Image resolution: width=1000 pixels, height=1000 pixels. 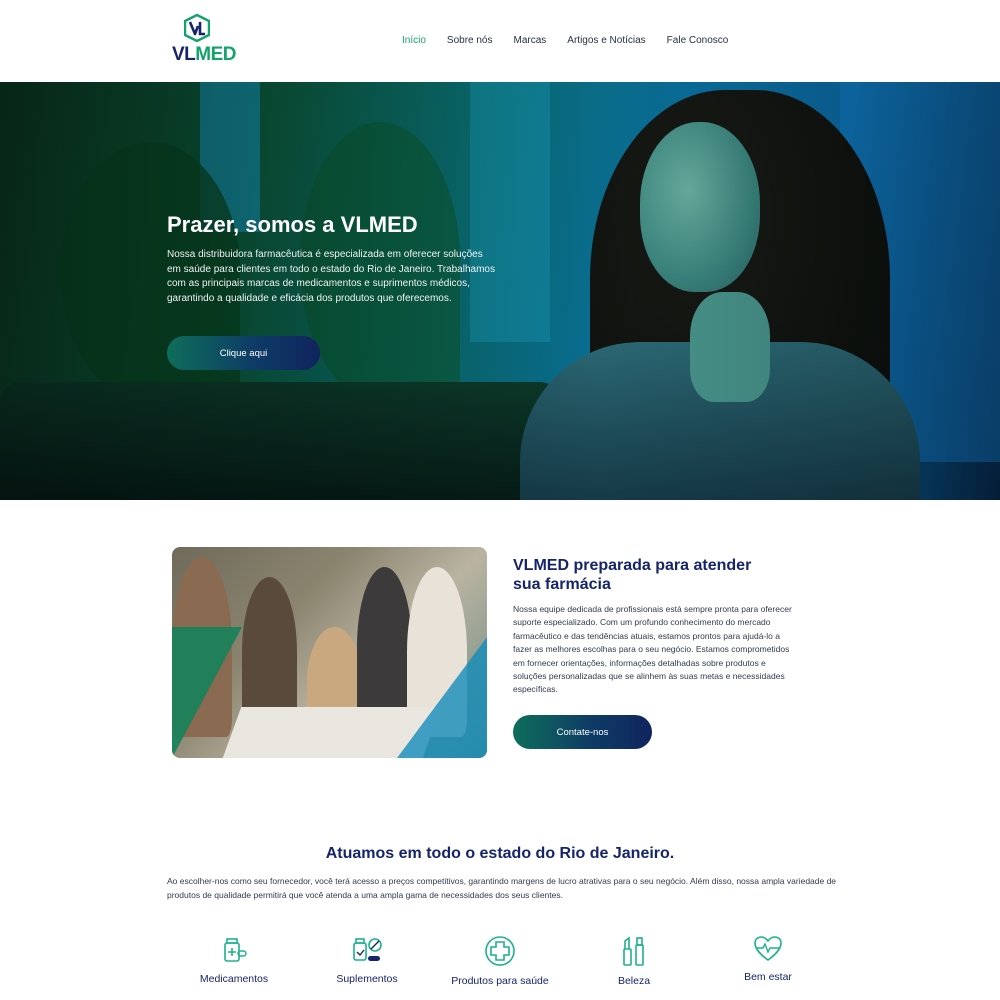 I want to click on logo-mark-icon, so click(x=197, y=28).